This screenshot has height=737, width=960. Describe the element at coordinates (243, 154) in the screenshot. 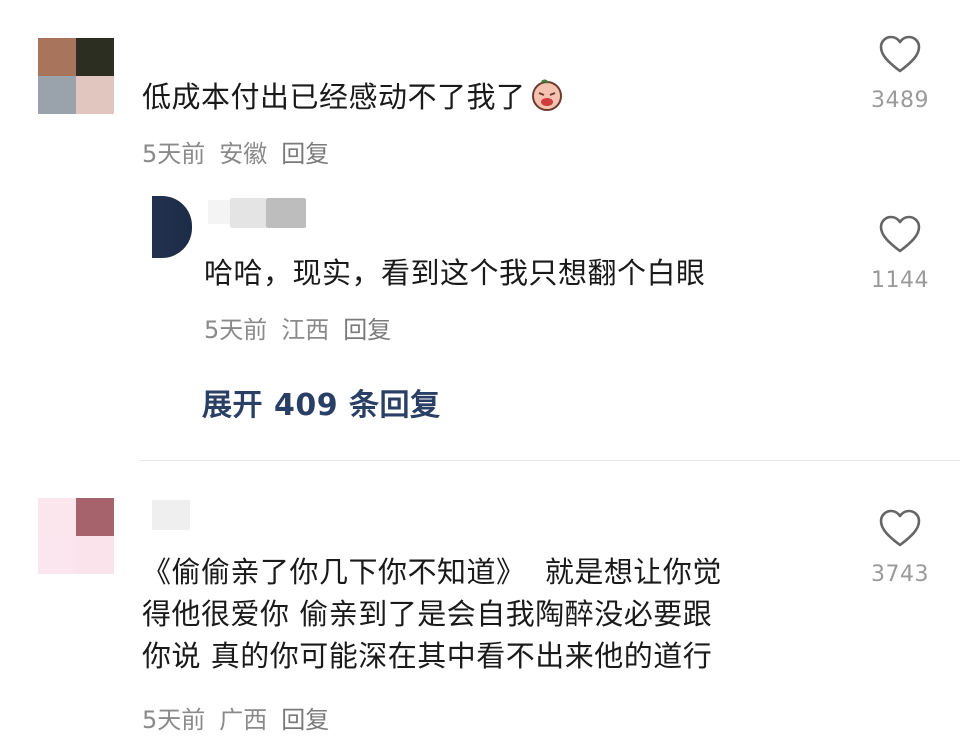

I see `comment-location: 安徽` at that location.